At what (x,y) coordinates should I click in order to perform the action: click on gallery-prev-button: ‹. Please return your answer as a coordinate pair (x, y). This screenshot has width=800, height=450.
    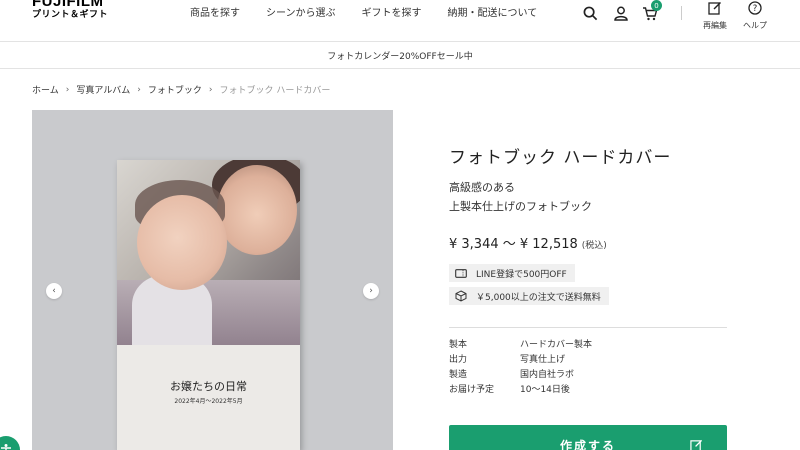
    Looking at the image, I should click on (54, 291).